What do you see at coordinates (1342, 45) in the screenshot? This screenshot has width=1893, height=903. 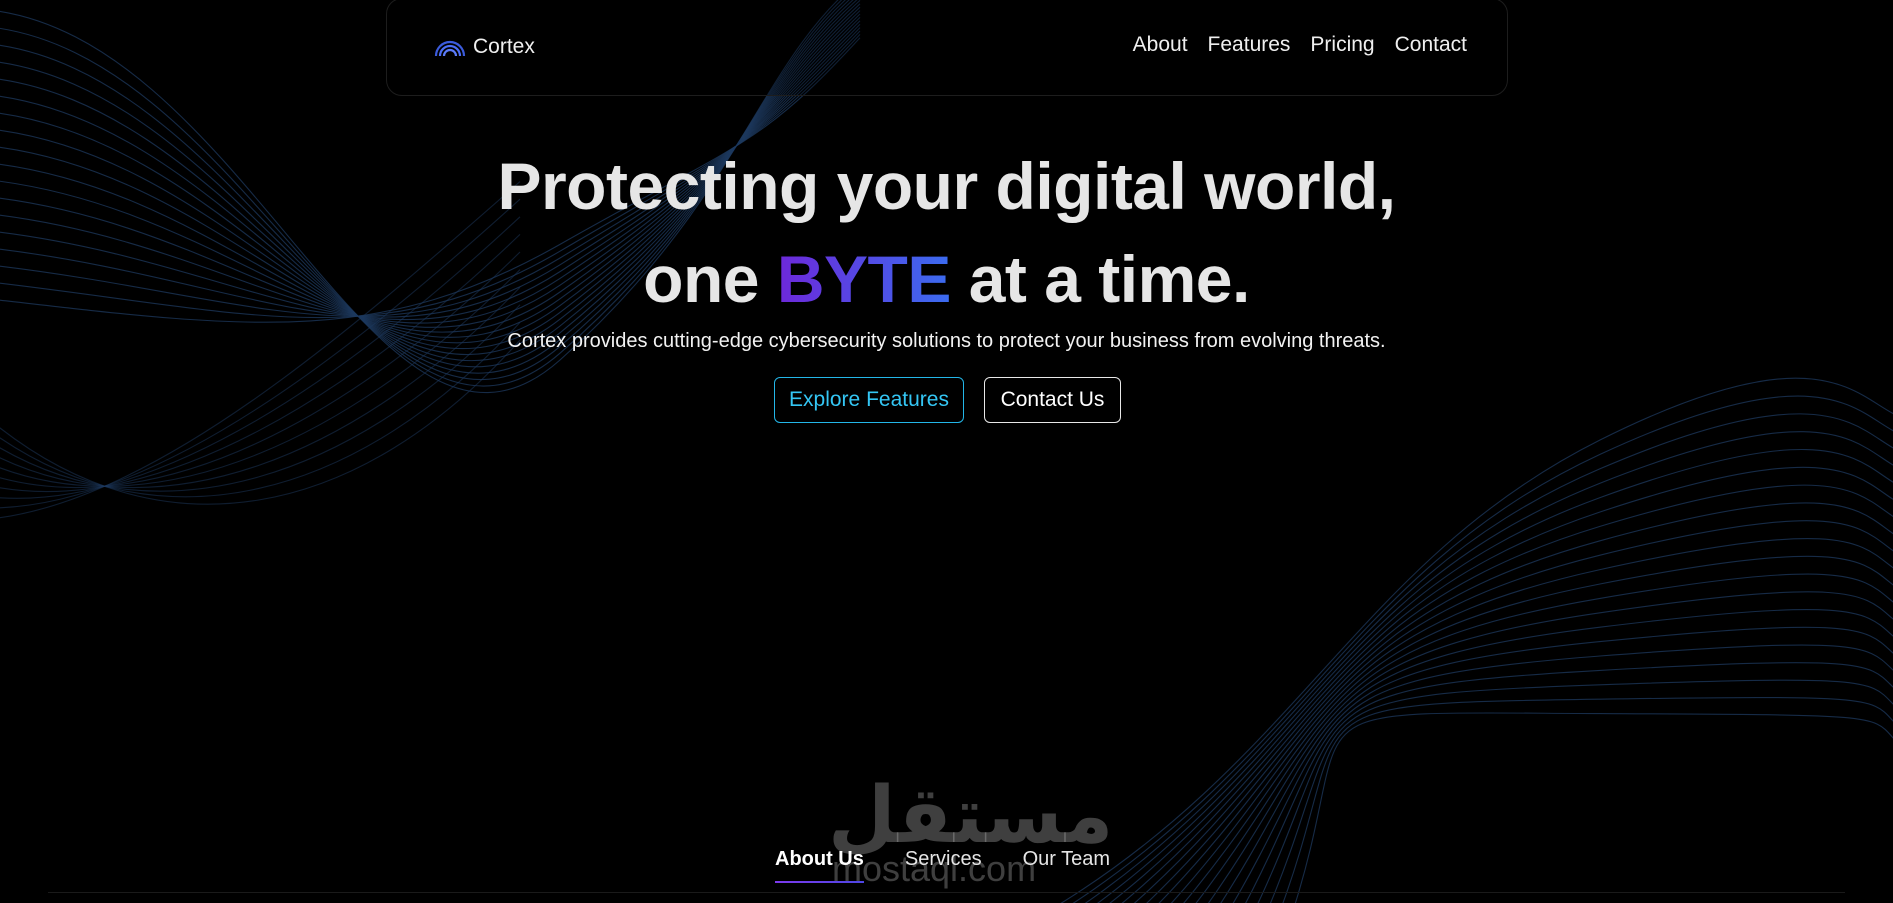 I see `nav-link-pricing: Pricing` at bounding box center [1342, 45].